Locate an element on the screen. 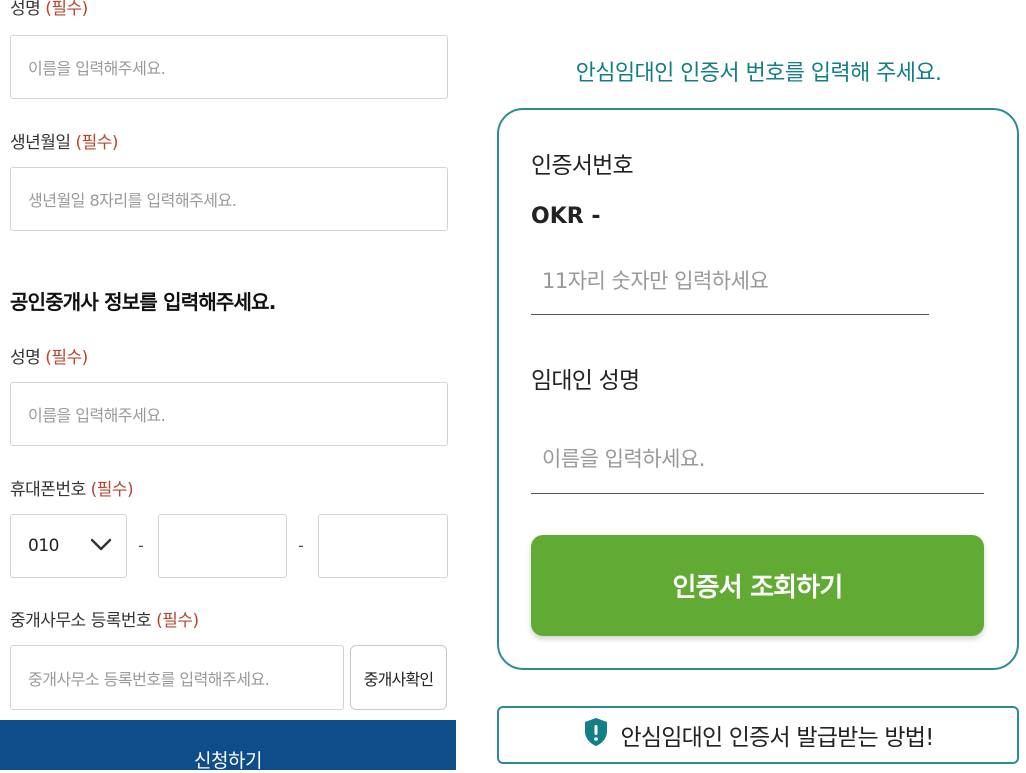  applicant-name-input: 이름을 입력해주세요. is located at coordinates (229, 67).